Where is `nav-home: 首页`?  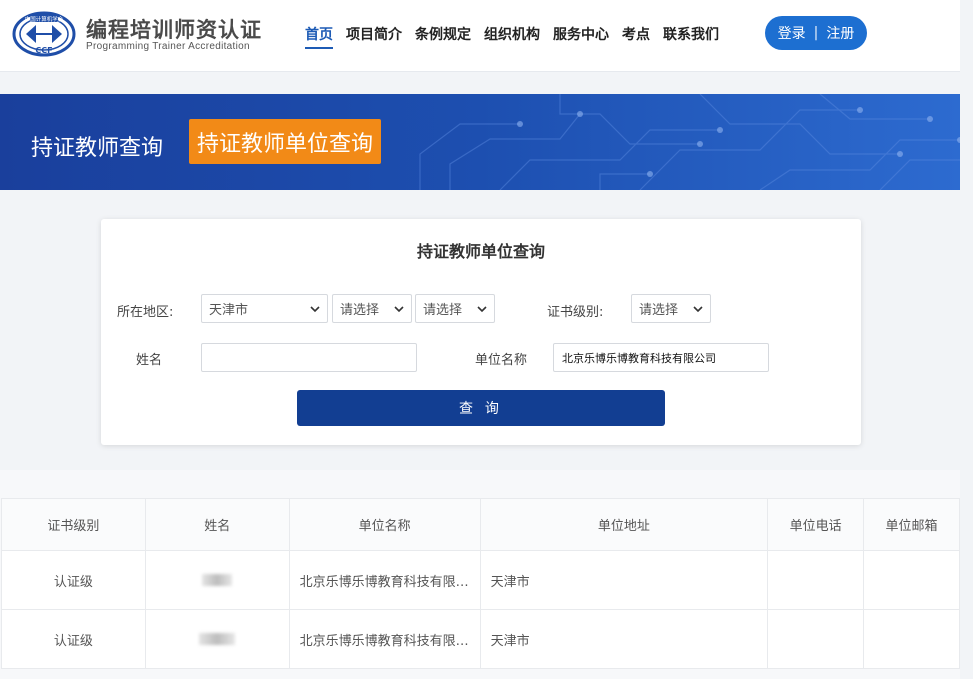
nav-home: 首页 is located at coordinates (319, 36).